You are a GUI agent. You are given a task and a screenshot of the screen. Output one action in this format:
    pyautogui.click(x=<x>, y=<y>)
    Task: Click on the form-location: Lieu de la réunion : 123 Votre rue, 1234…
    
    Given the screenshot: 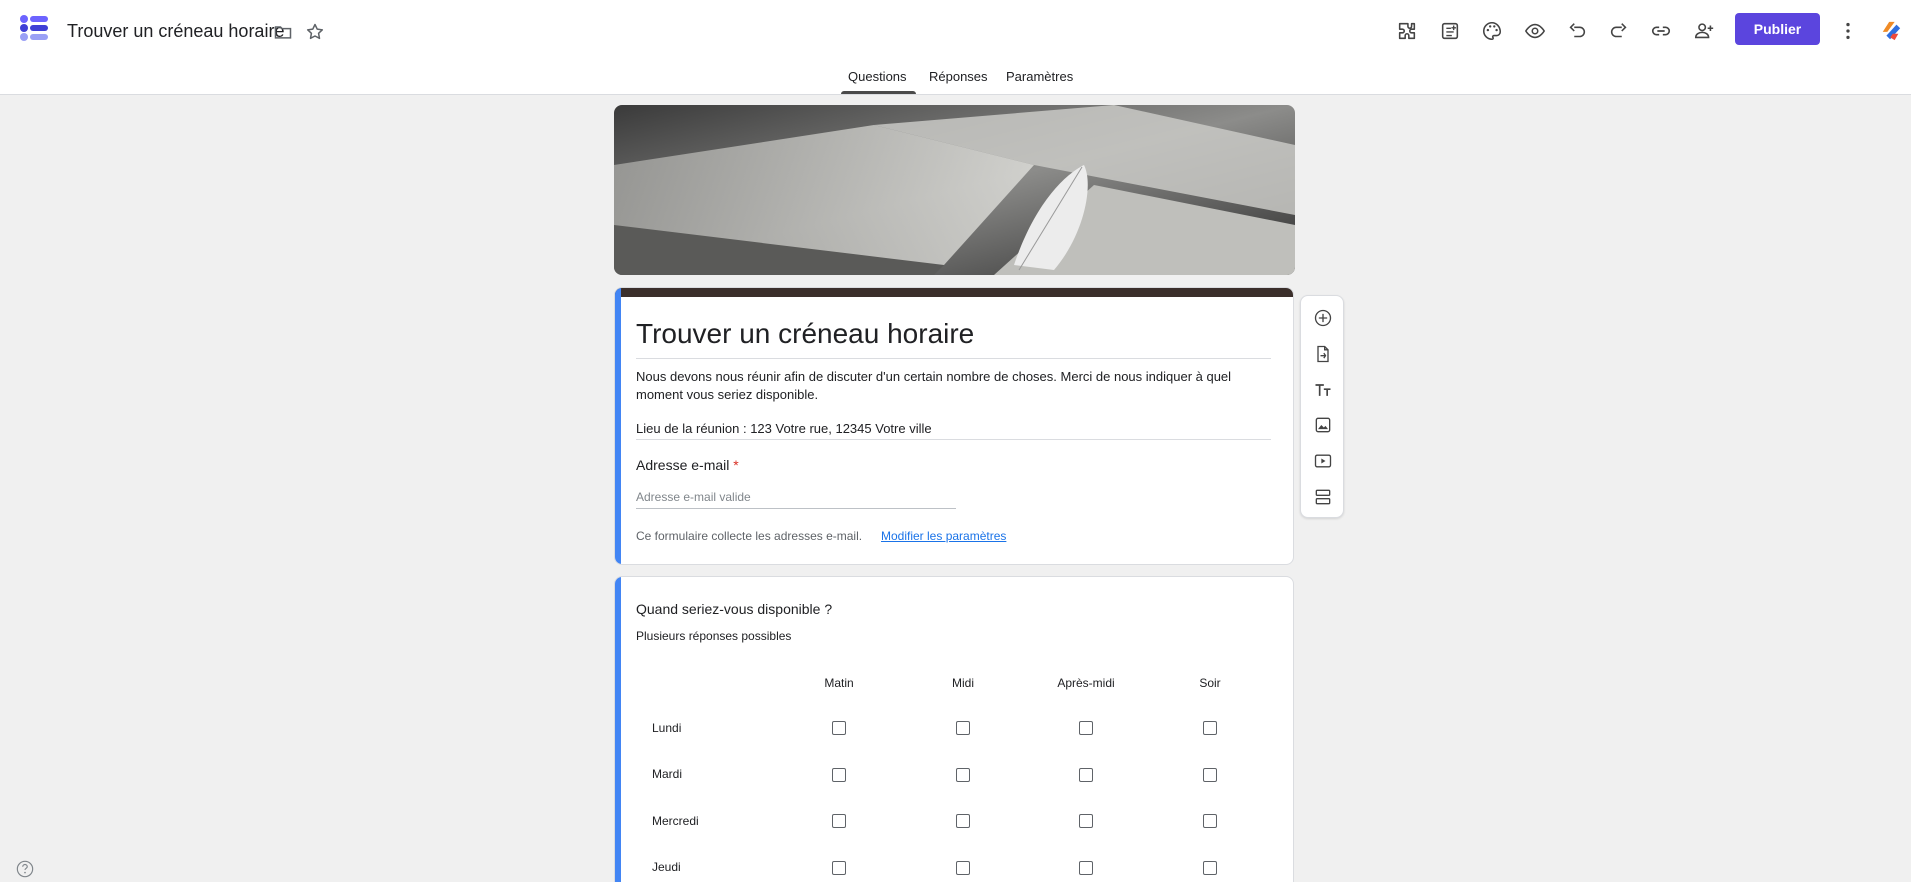 What is the action you would take?
    pyautogui.click(x=784, y=428)
    